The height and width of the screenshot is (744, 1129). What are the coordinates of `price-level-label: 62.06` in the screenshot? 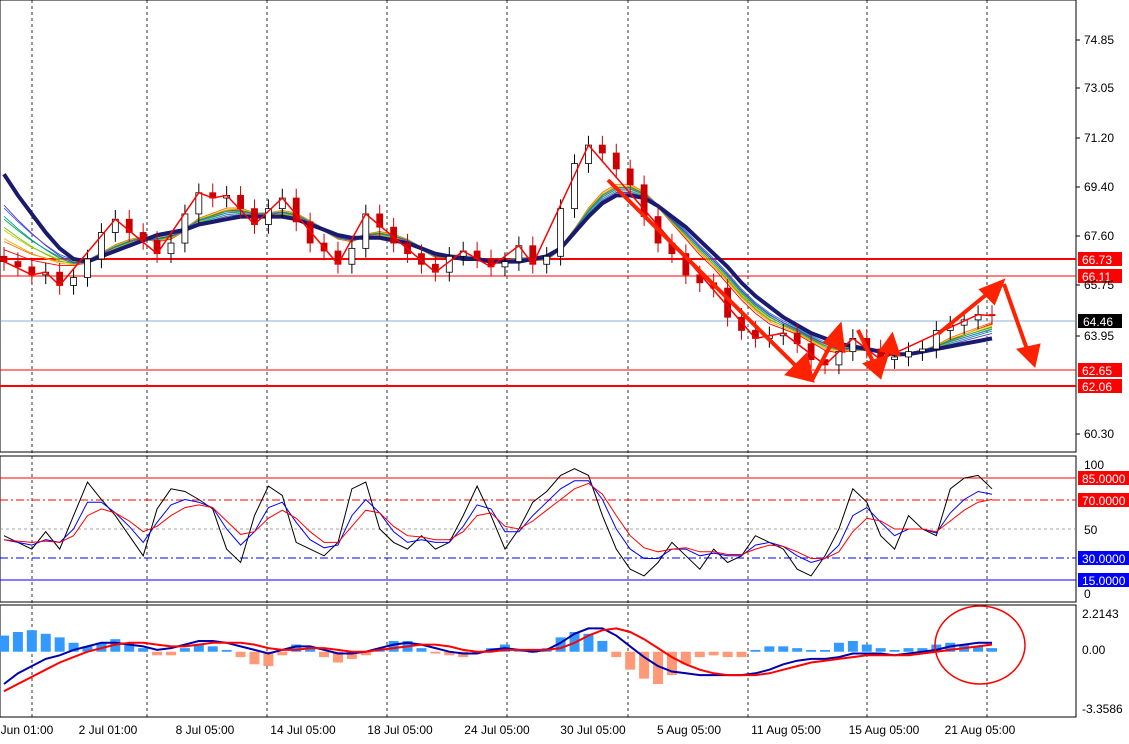 It's located at (1097, 387).